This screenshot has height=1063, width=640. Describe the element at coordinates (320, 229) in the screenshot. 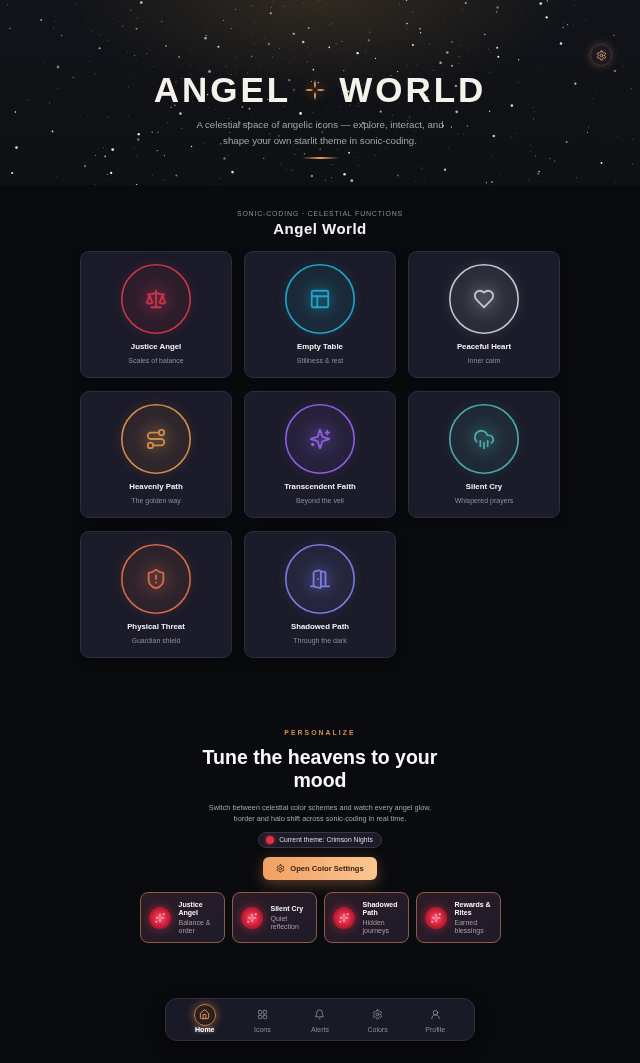

I see `section-title: Angel World` at that location.